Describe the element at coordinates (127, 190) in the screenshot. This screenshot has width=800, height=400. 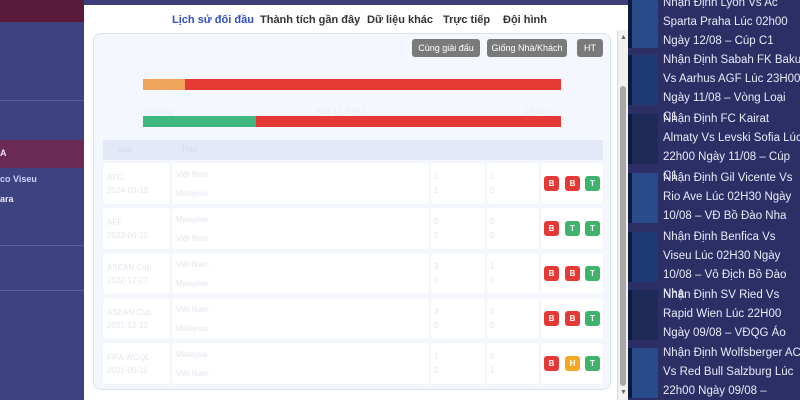
I see `match-date: 2024-03-12` at that location.